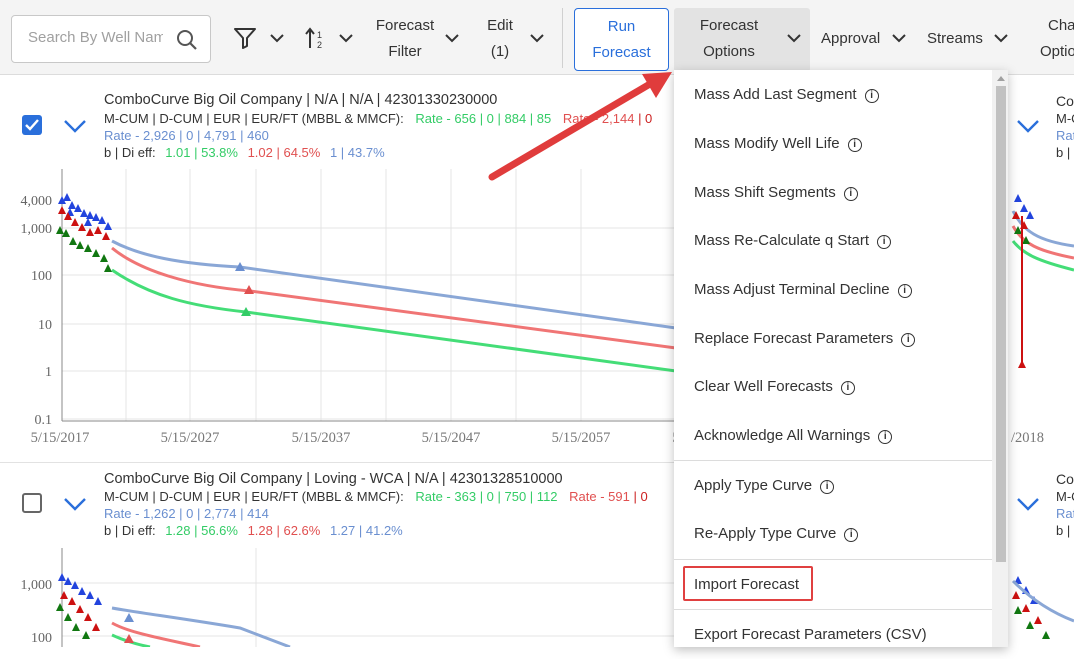 Image resolution: width=1074 pixels, height=659 pixels. Describe the element at coordinates (129, 638) in the screenshot. I see `gas-marker` at that location.